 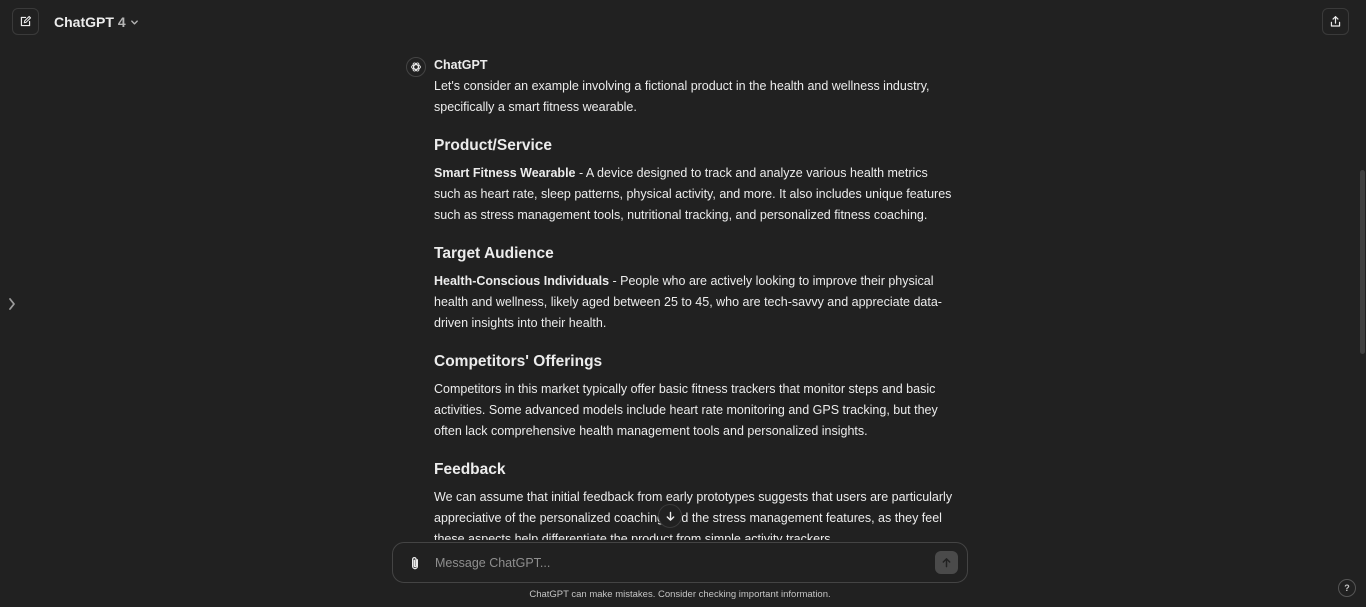 What do you see at coordinates (461, 65) in the screenshot?
I see `message-author: ChatGPT` at bounding box center [461, 65].